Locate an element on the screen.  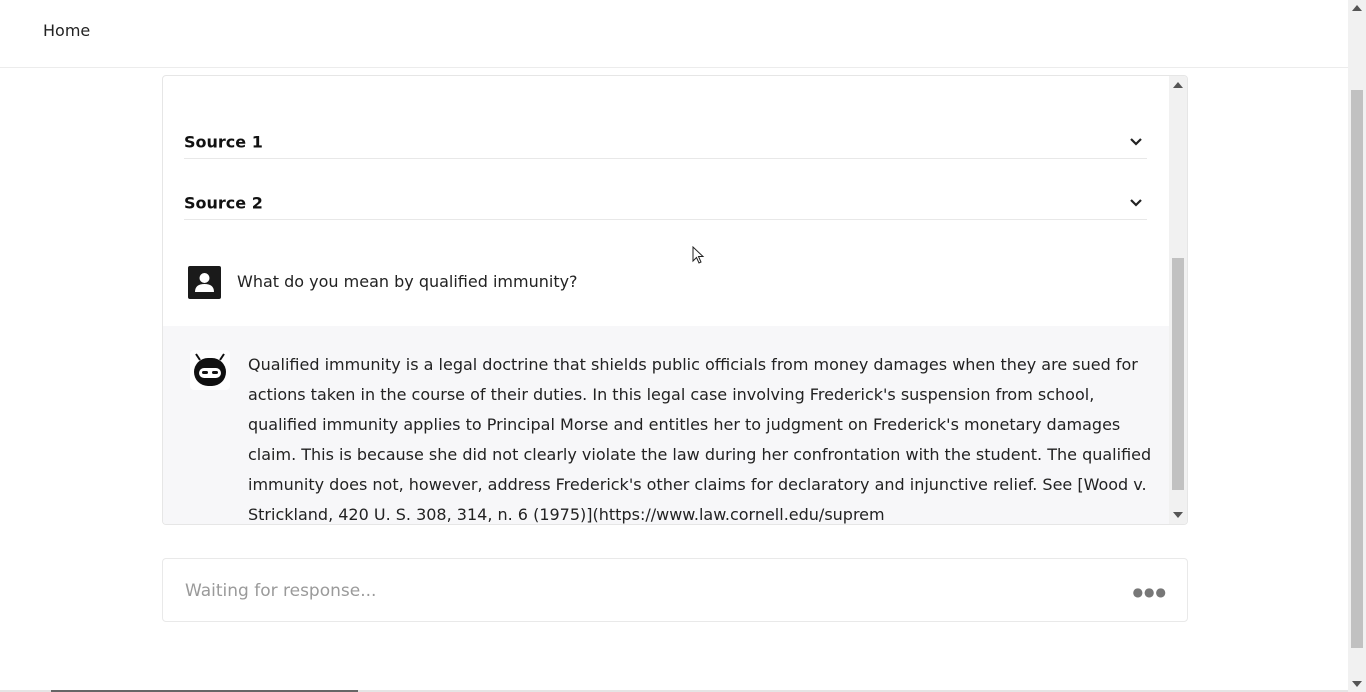
page-scrollbar is located at coordinates (1357, 346).